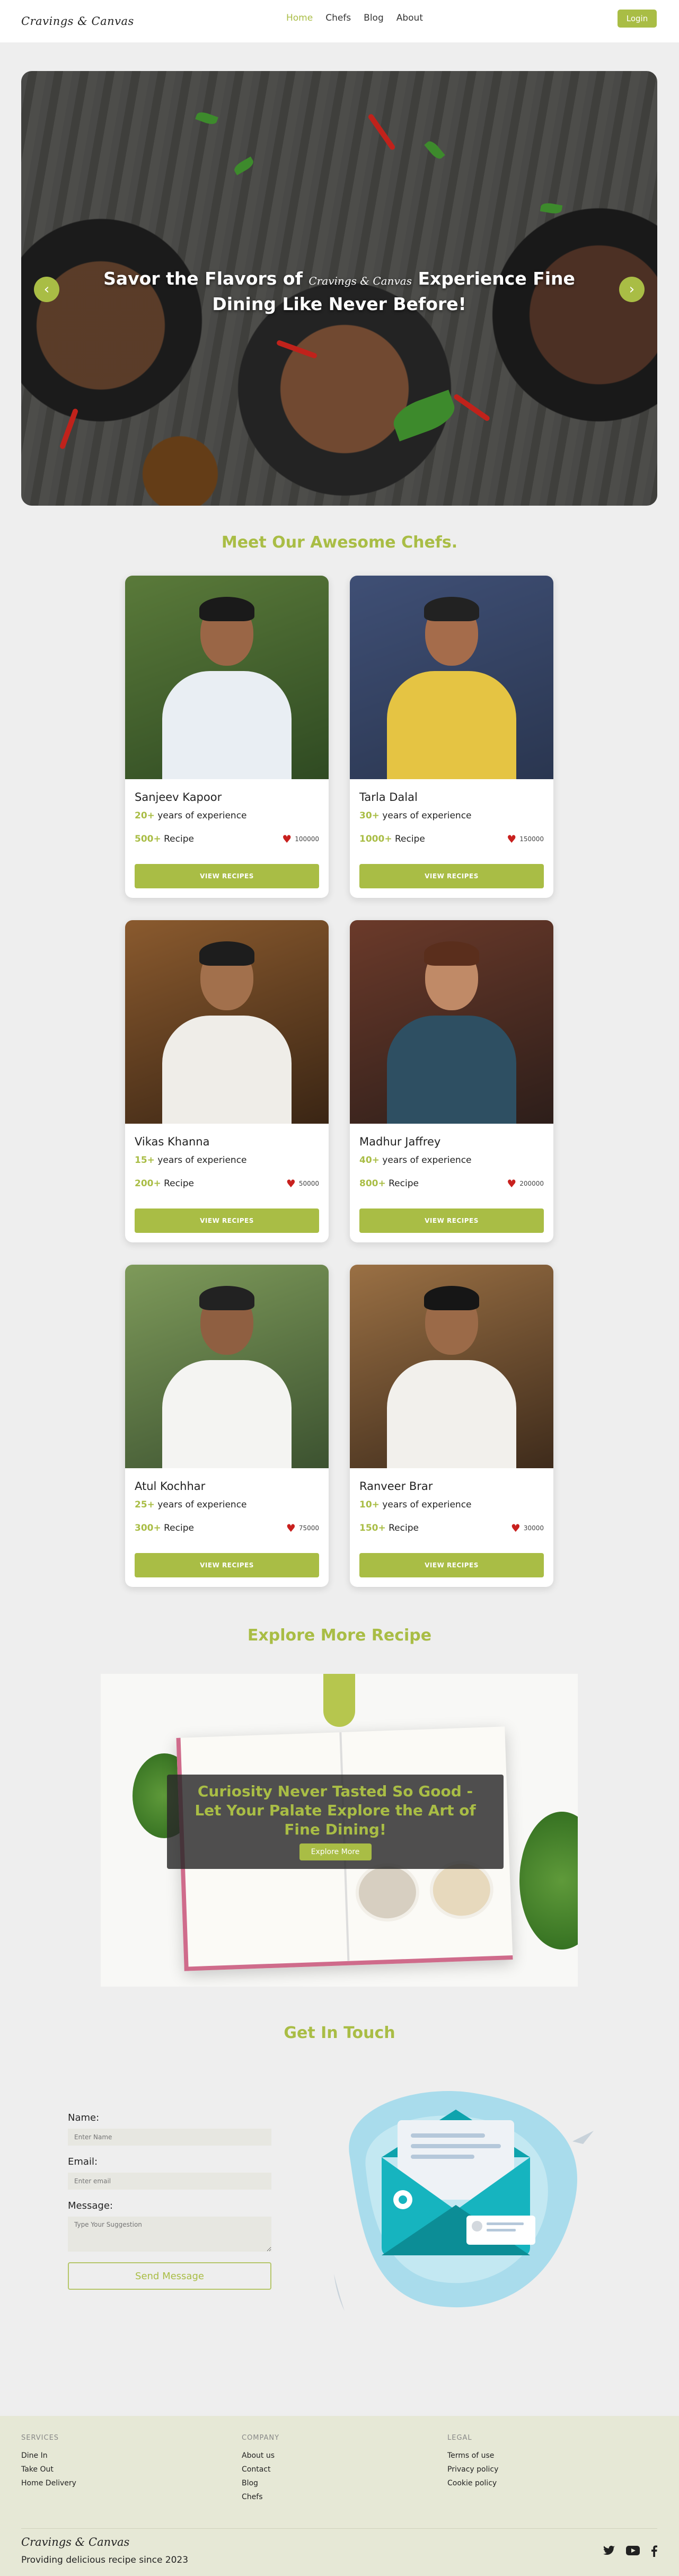  What do you see at coordinates (360, 281) in the screenshot?
I see `hero-title-brand: Cravings & Canvas` at bounding box center [360, 281].